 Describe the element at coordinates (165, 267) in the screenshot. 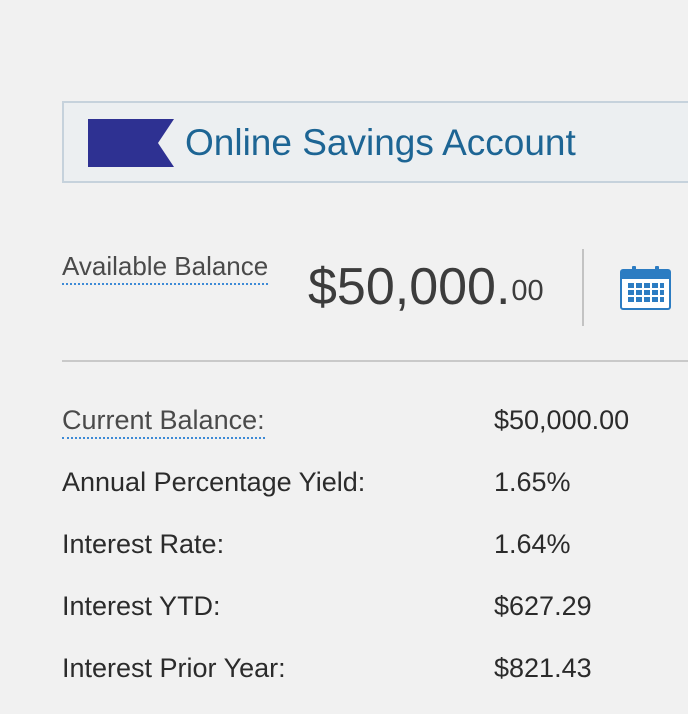

I see `available-balance-label: Available Balance` at that location.